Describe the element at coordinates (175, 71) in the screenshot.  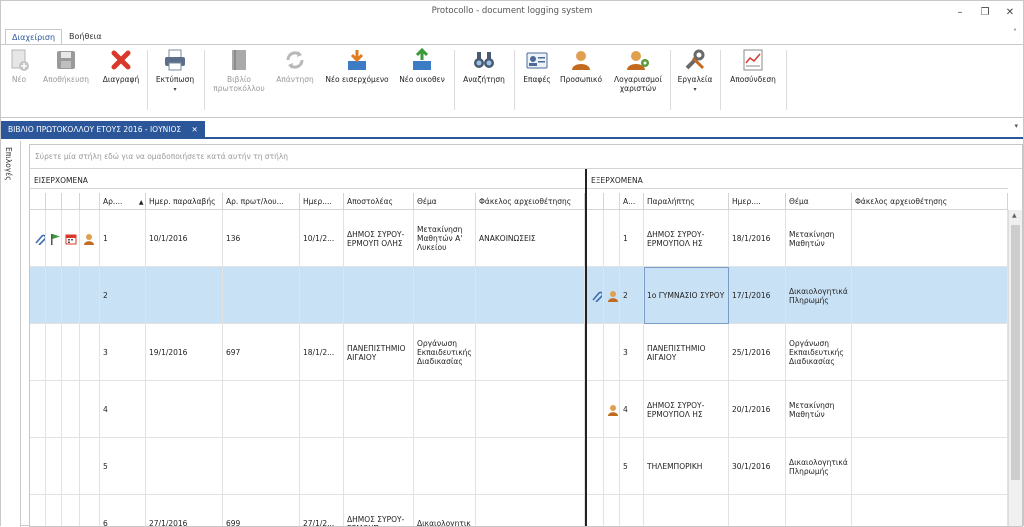
I see `print-button: Εκτύπωση ▾` at that location.